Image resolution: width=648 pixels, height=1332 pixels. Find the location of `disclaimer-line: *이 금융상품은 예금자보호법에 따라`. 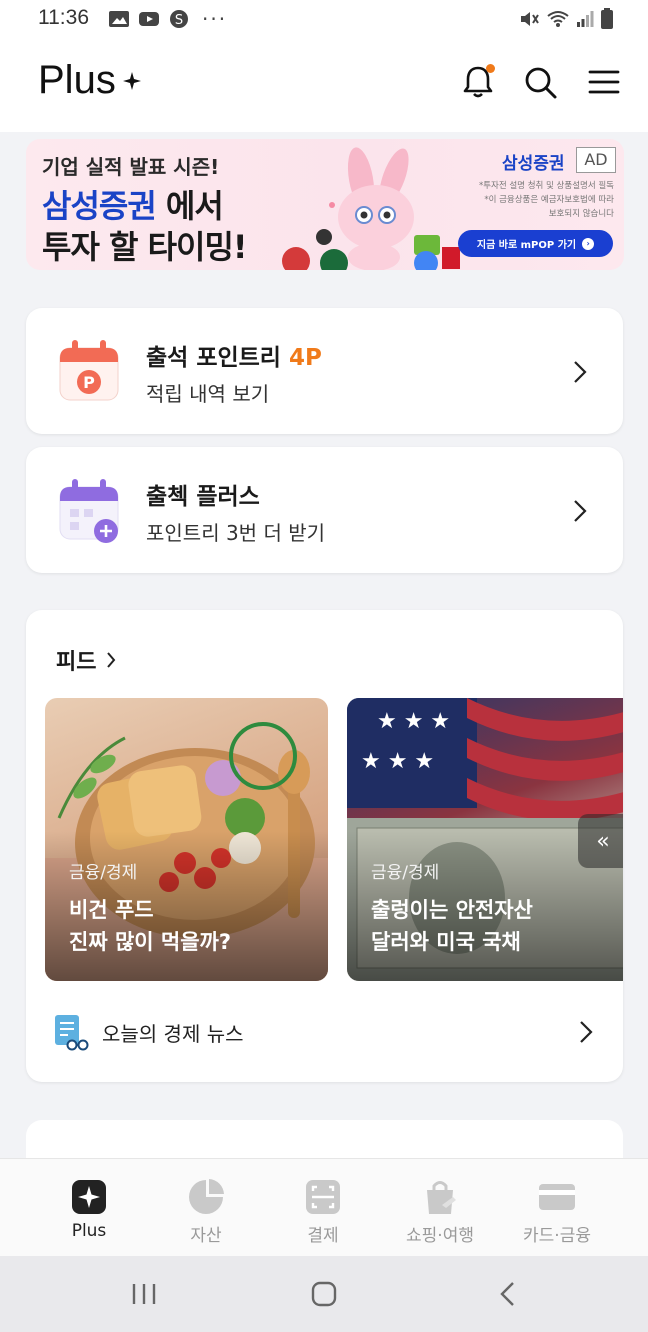

disclaimer-line: *이 금융상품은 예금자보호법에 따라 is located at coordinates (549, 200).